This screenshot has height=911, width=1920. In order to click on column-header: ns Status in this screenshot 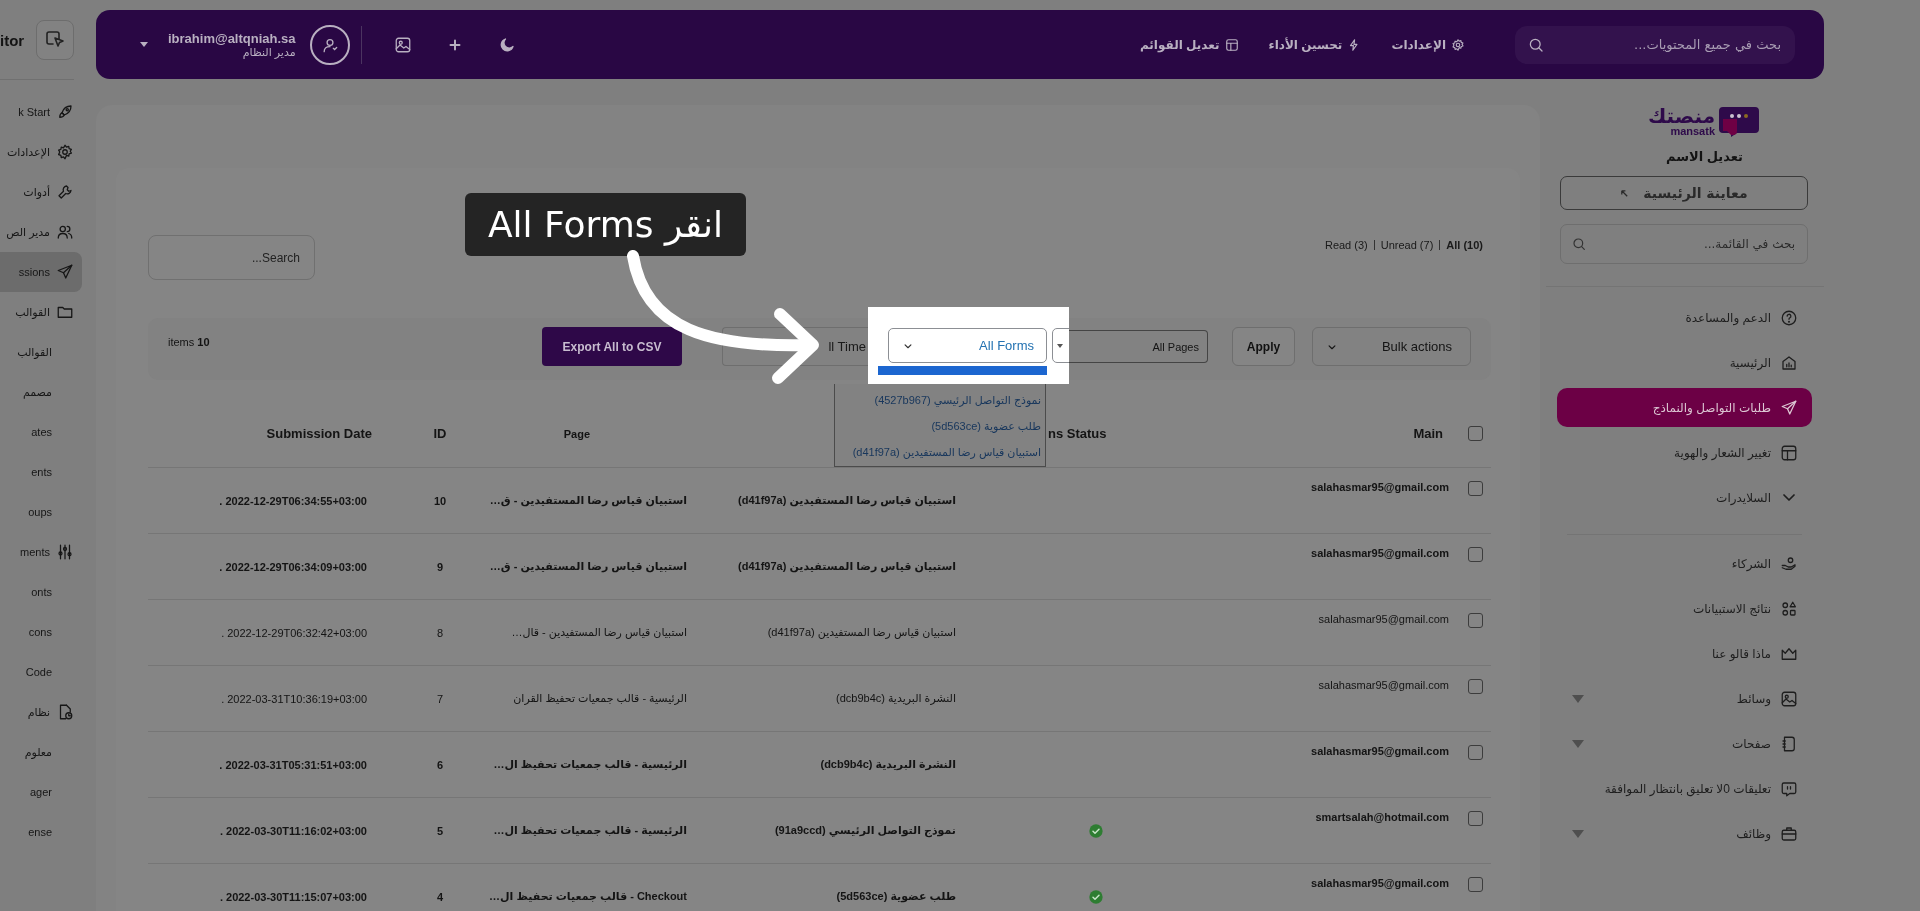, I will do `click(1077, 433)`.